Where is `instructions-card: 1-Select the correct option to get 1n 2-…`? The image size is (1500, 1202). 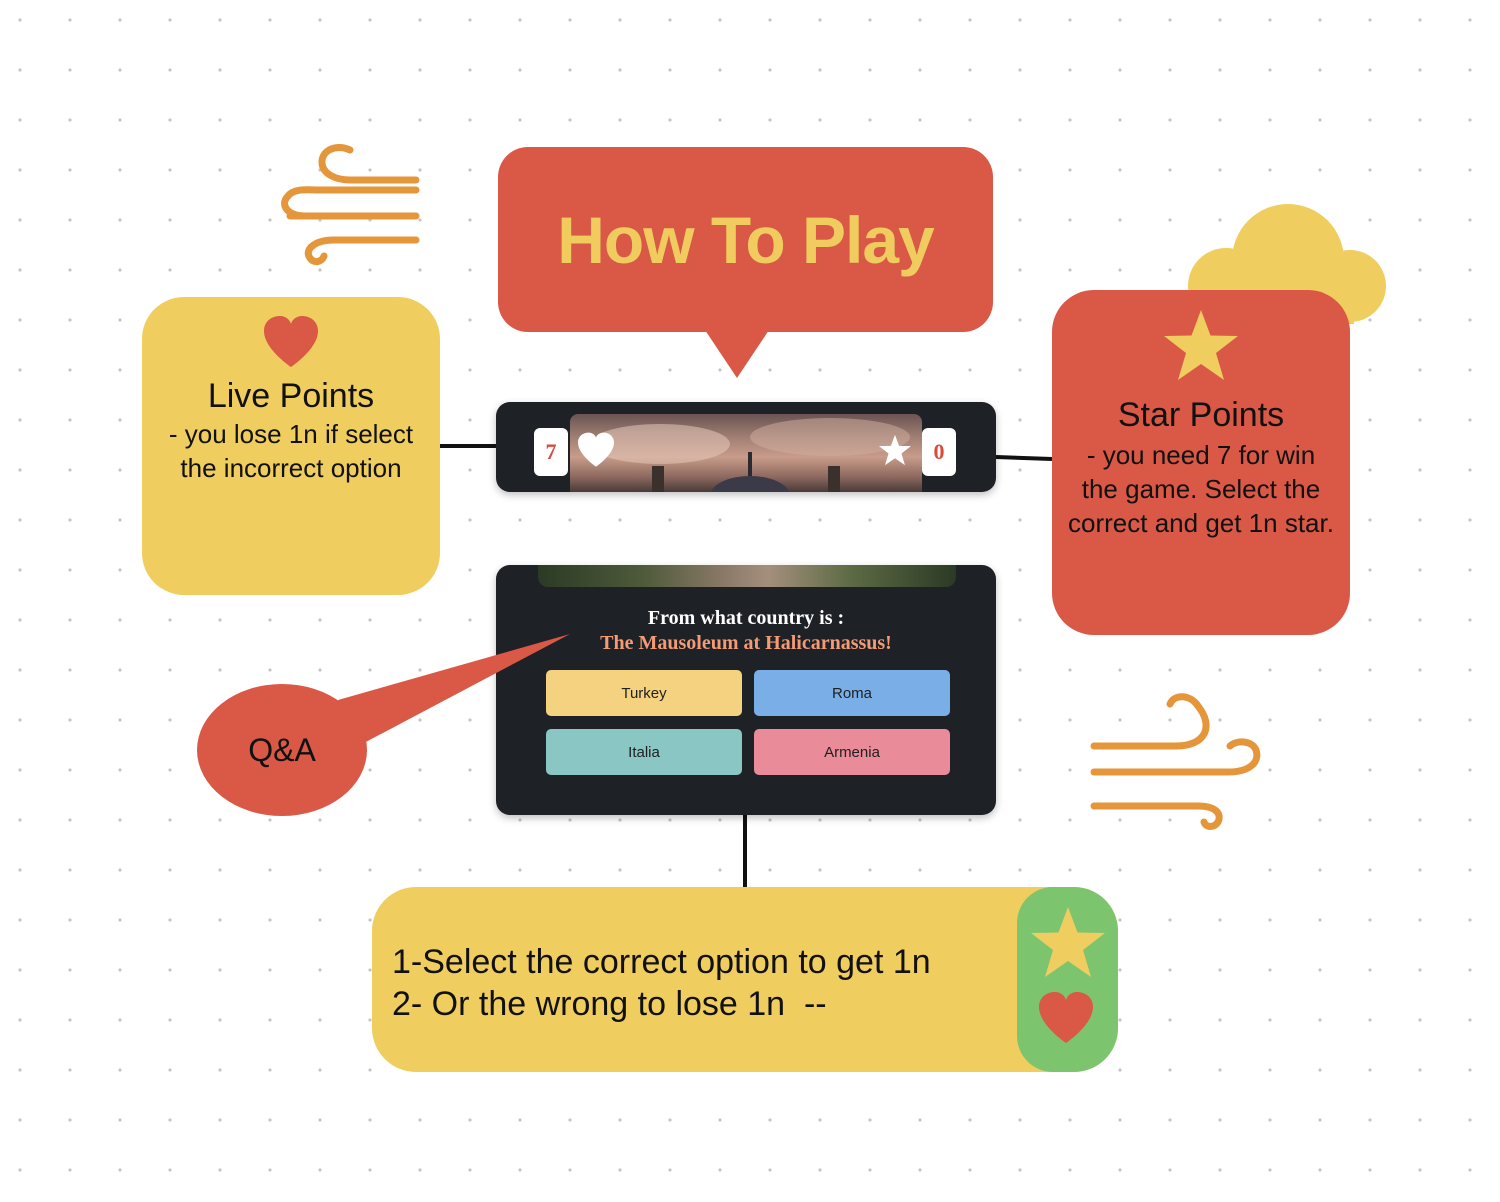
instructions-card: 1-Select the correct option to get 1n 2-… is located at coordinates (745, 979).